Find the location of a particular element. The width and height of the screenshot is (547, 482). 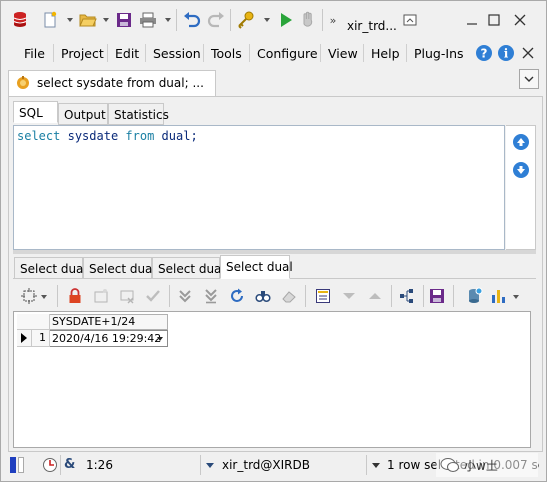

sql-text: select sysdate from dual; is located at coordinates (107, 136).